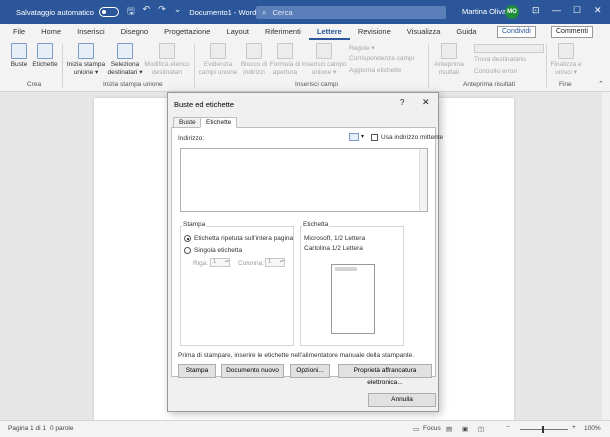  I want to click on etichetta-legend: Etichetta, so click(316, 224).